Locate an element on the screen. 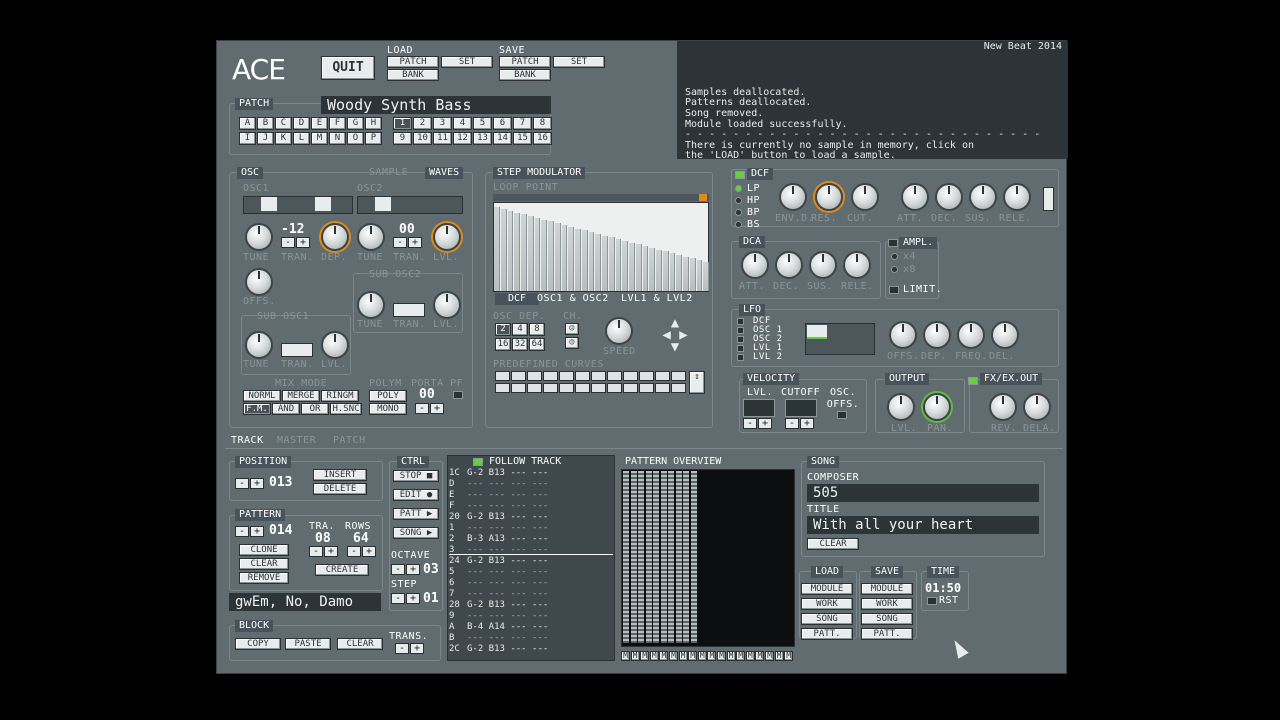  offs-knob is located at coordinates (259, 282).